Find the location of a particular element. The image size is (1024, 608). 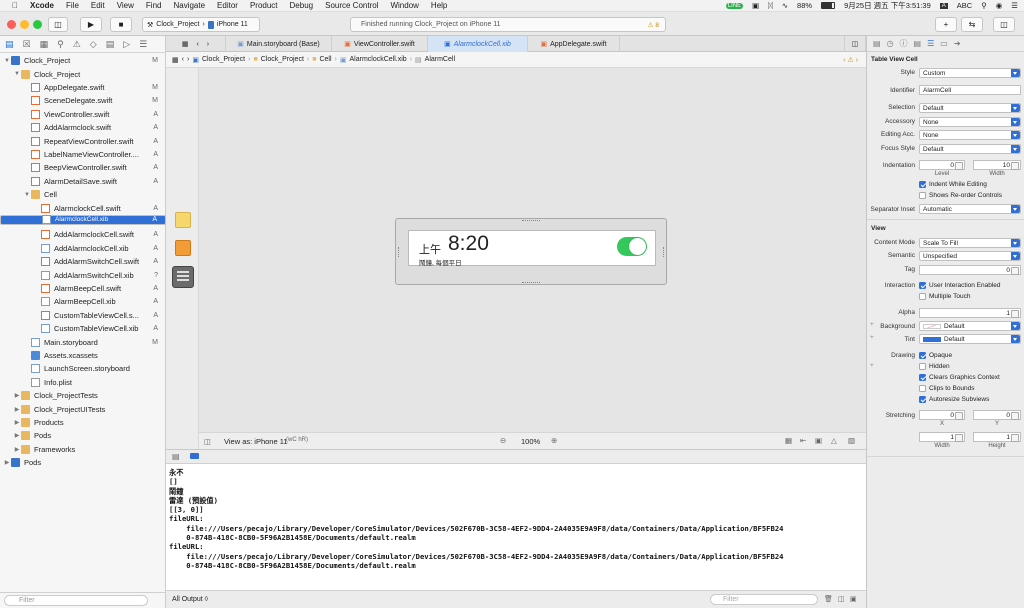

library-button: + is located at coordinates (946, 24).